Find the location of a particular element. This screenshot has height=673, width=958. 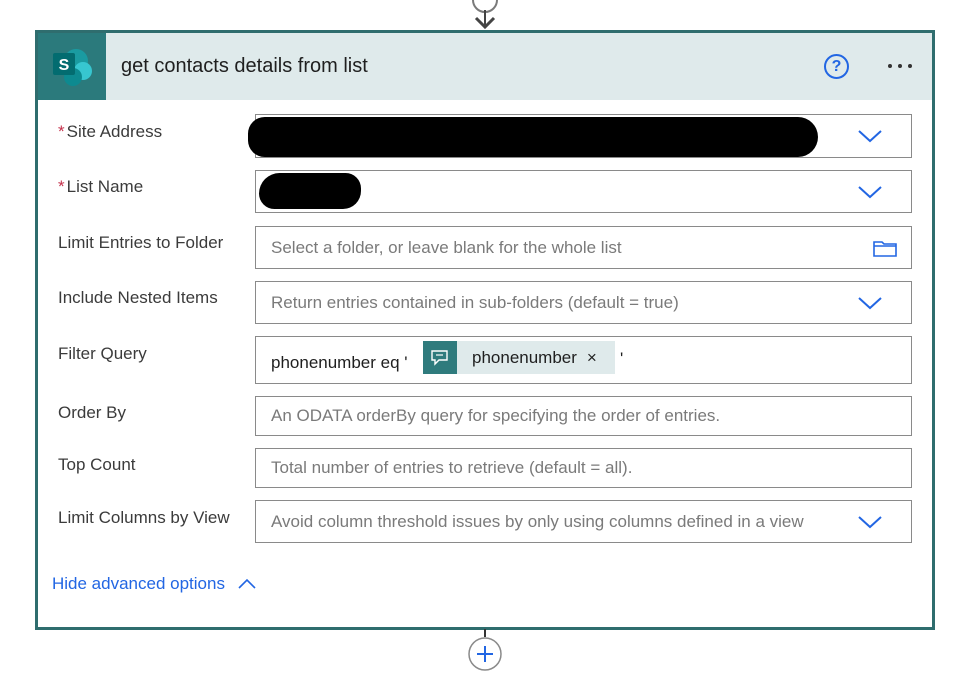

hide-advanced-label: Hide advanced options is located at coordinates (138, 583).